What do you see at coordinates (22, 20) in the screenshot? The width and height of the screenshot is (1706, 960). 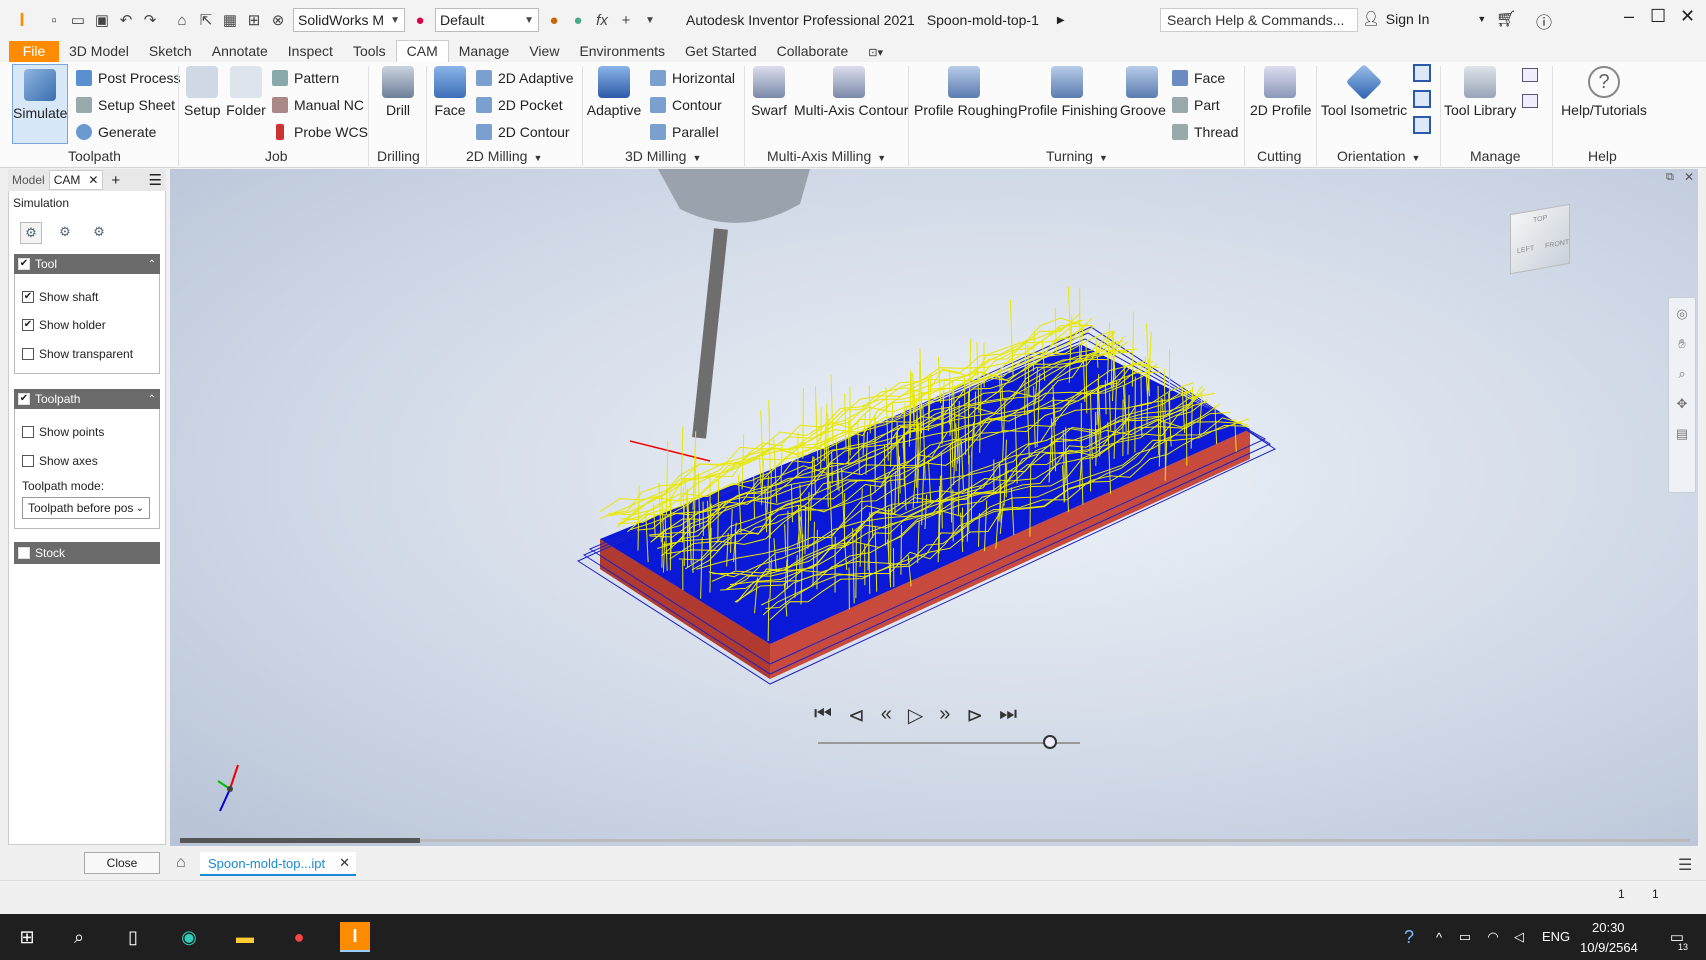 I see `inventor-logo-icon: I` at bounding box center [22, 20].